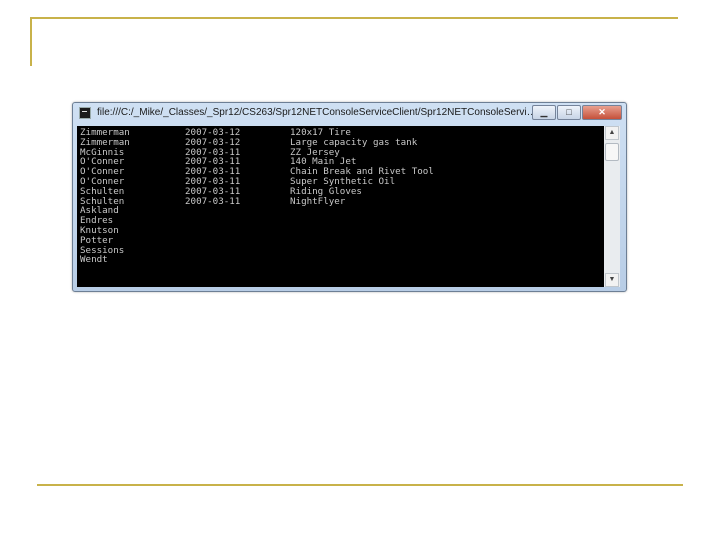  Describe the element at coordinates (285, 201) in the screenshot. I see `console-line: Schulten 2007-03-11 NightFlyer` at that location.